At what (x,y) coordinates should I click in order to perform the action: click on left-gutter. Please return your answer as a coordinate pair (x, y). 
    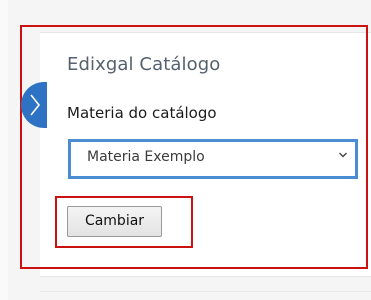
    Looking at the image, I should click on (4, 150).